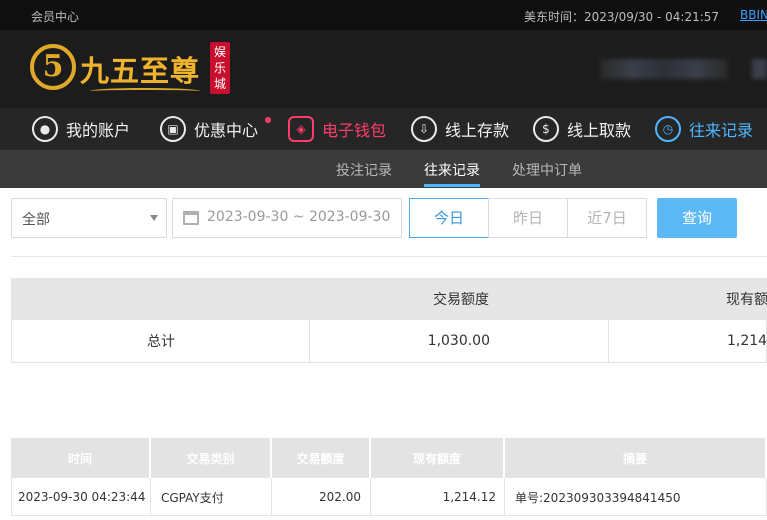  Describe the element at coordinates (668, 129) in the screenshot. I see `records-icon: ◷` at that location.